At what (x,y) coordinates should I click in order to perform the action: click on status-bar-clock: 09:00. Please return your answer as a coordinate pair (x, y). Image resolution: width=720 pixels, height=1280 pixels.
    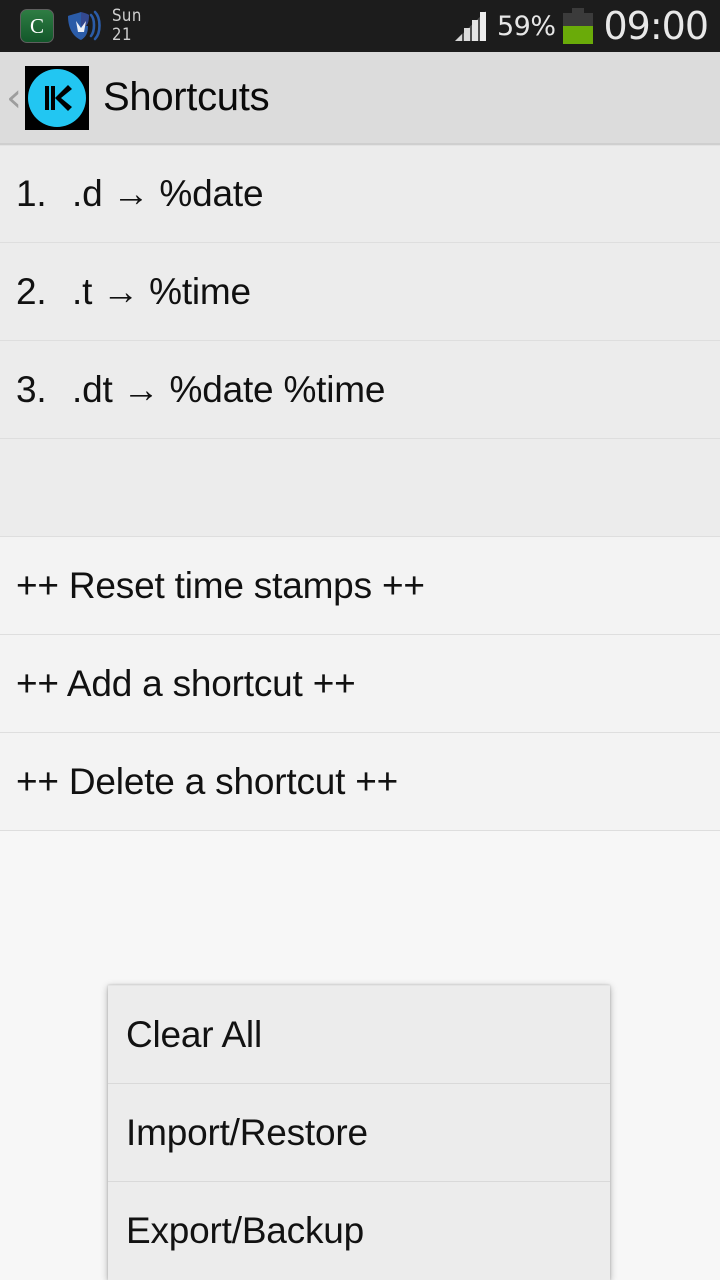
    Looking at the image, I should click on (656, 26).